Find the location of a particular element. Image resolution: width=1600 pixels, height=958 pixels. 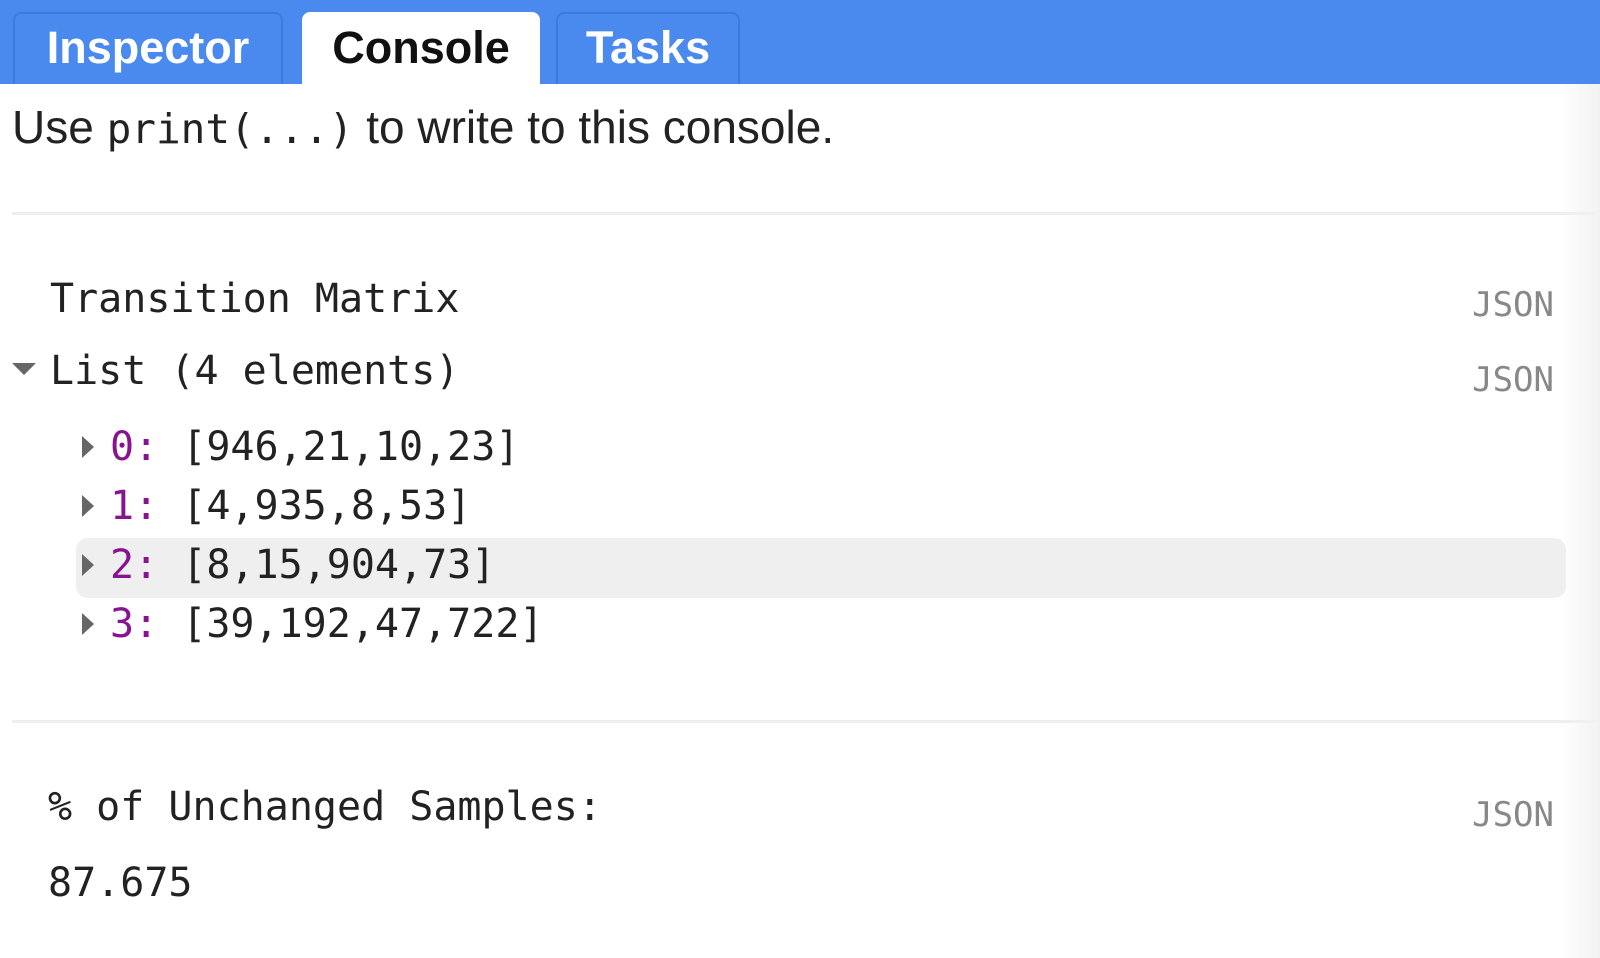

output-value: 87.675 is located at coordinates (120, 883).